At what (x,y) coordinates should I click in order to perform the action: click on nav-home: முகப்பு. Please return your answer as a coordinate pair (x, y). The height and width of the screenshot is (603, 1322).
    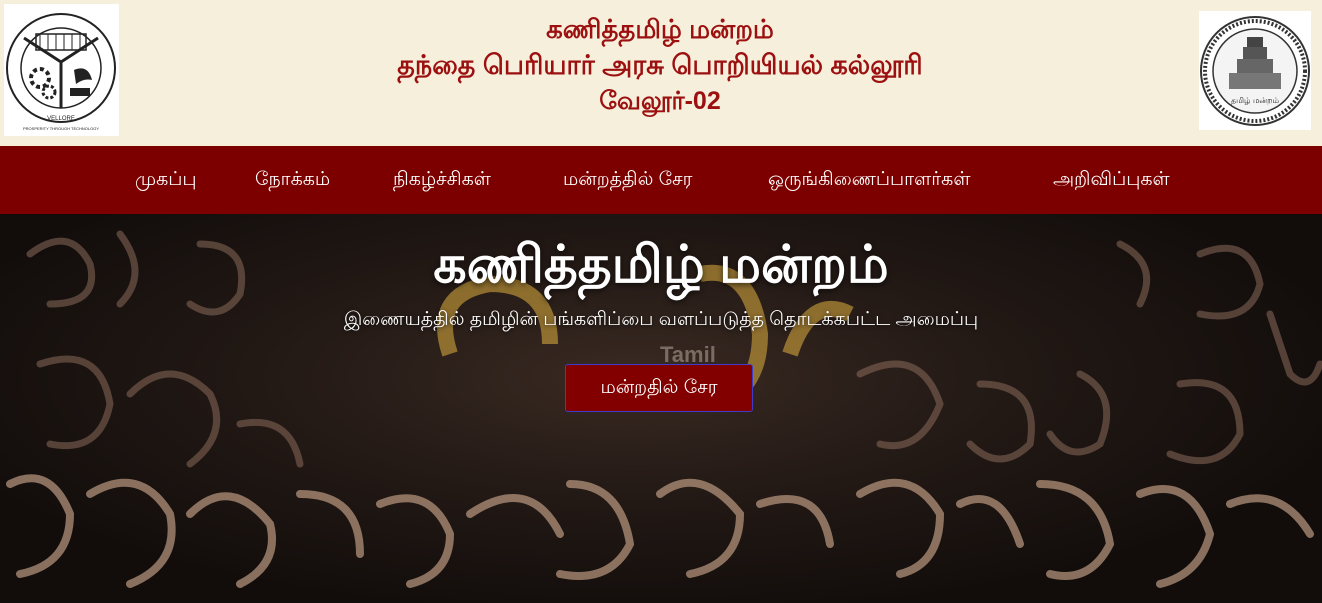
    Looking at the image, I should click on (166, 180).